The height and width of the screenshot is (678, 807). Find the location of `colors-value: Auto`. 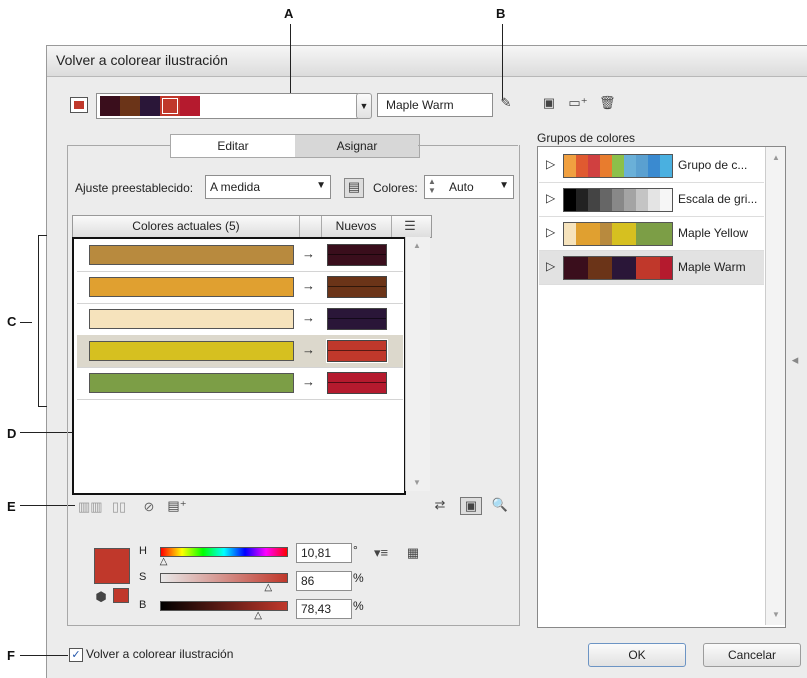

colors-value: Auto is located at coordinates (461, 187).